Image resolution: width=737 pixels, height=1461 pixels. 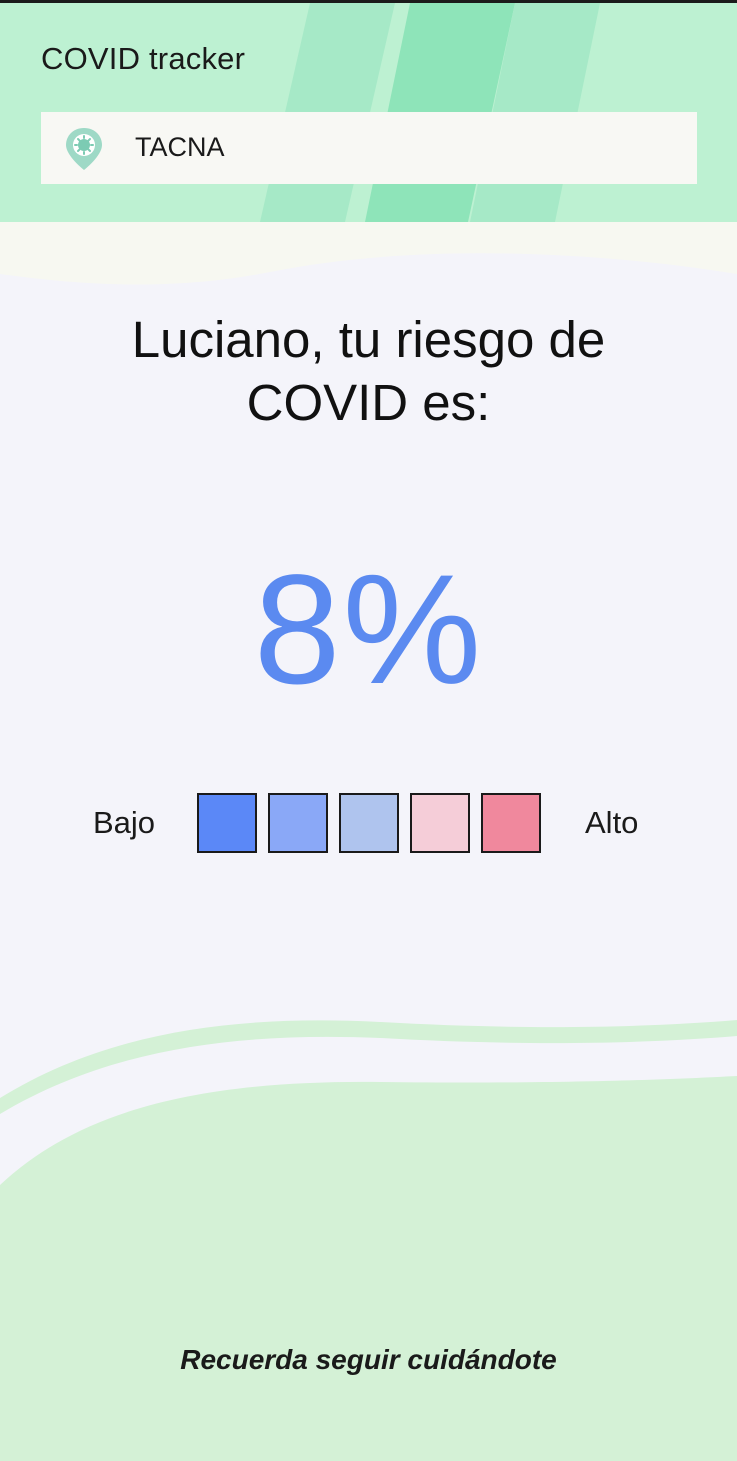 I want to click on location-selector: TACNA, so click(x=369, y=148).